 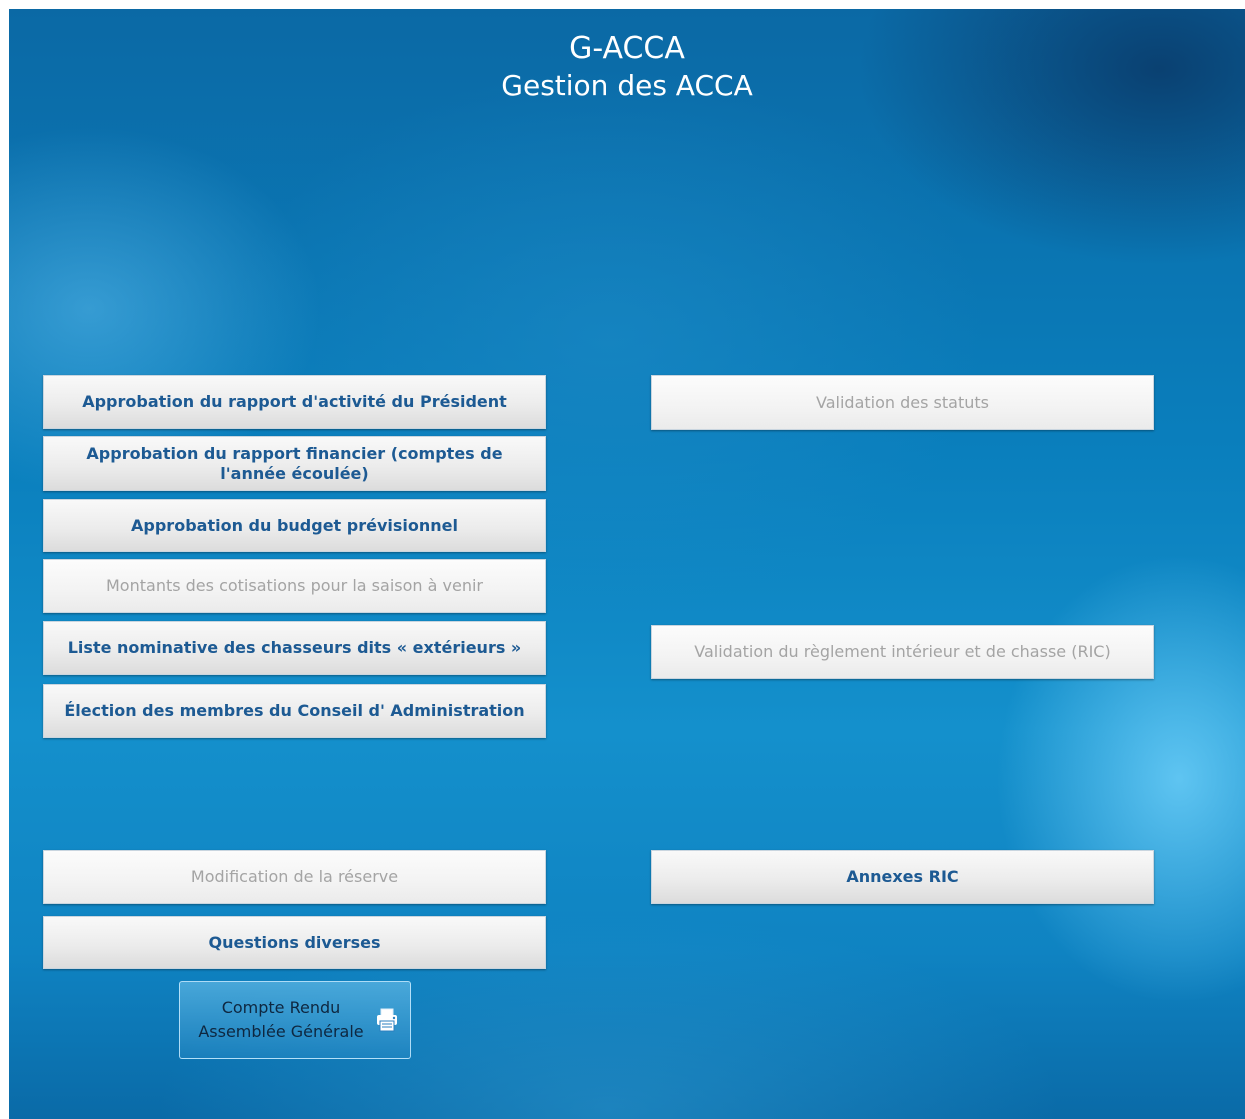 I want to click on header: G-ACCA Gestion des ACCA, so click(x=627, y=68).